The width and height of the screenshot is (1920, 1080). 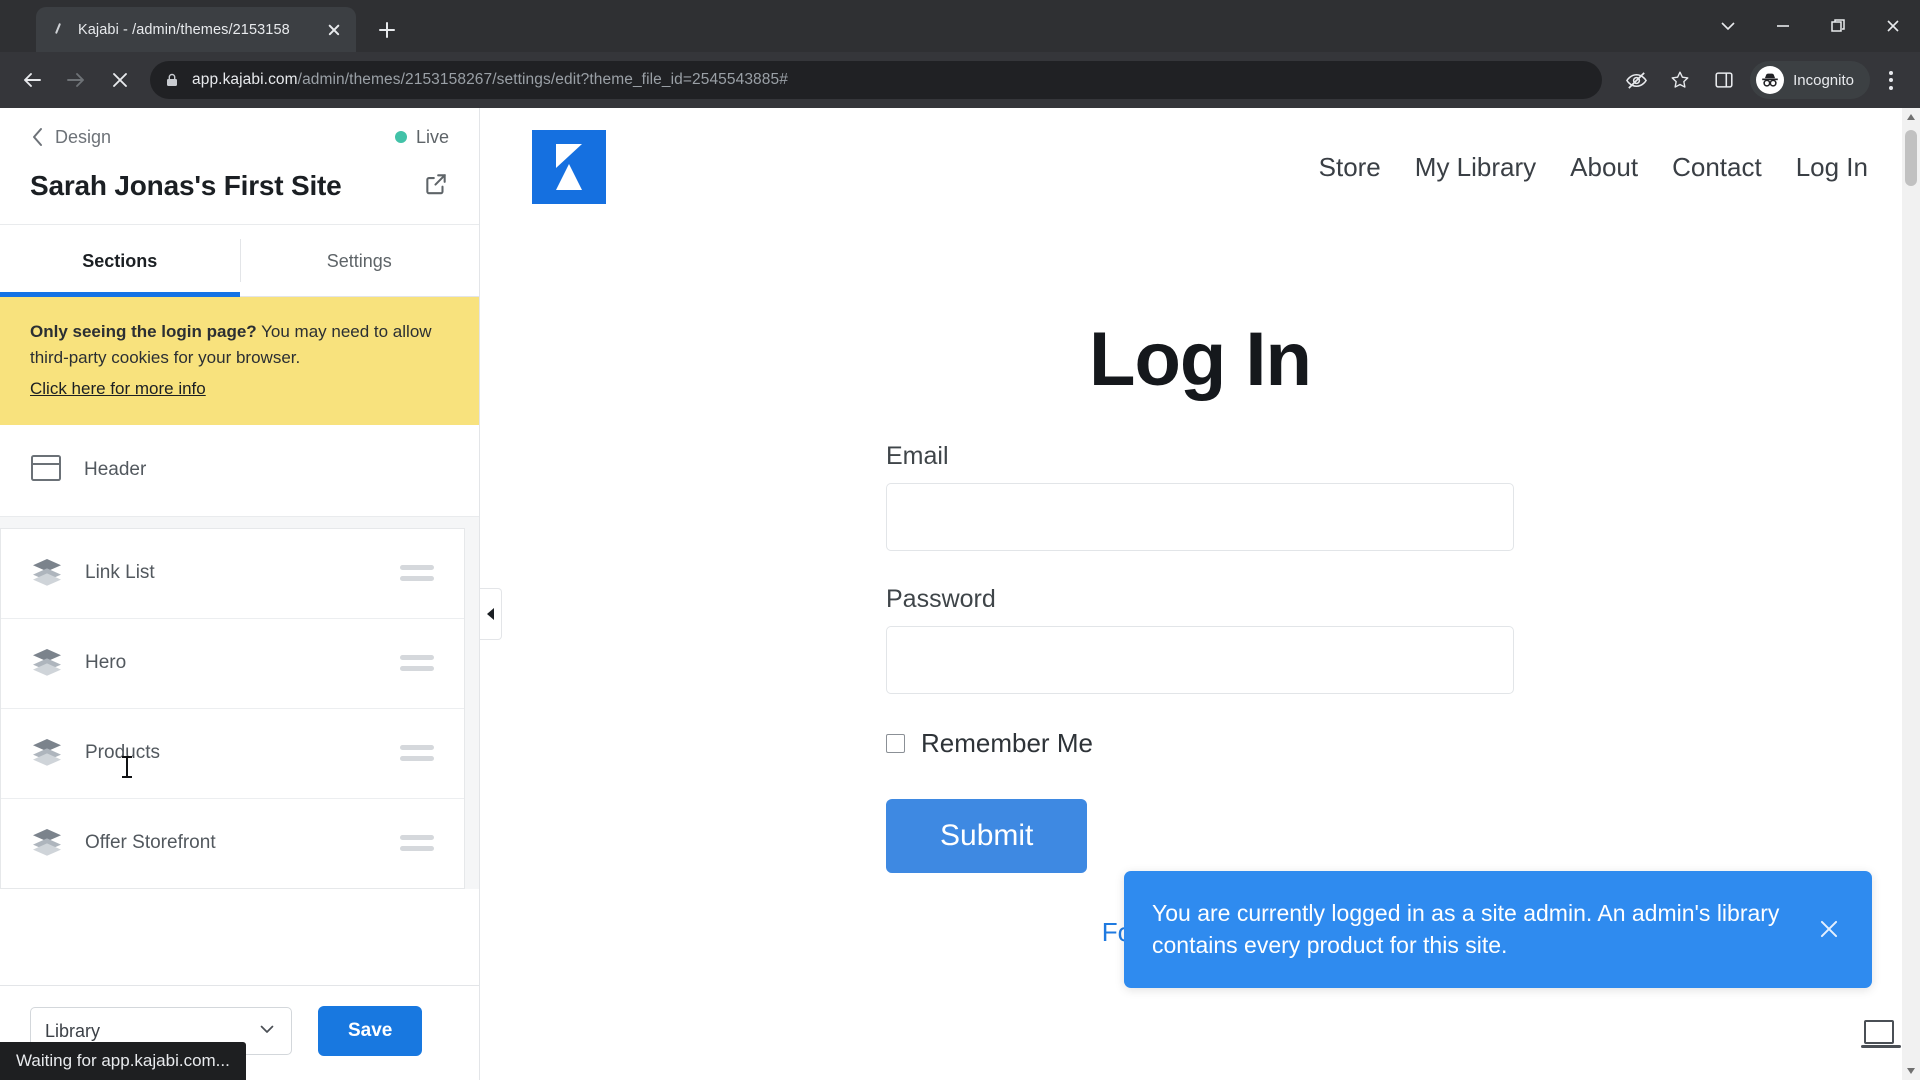 What do you see at coordinates (1724, 80) in the screenshot?
I see `side-panel-icon` at bounding box center [1724, 80].